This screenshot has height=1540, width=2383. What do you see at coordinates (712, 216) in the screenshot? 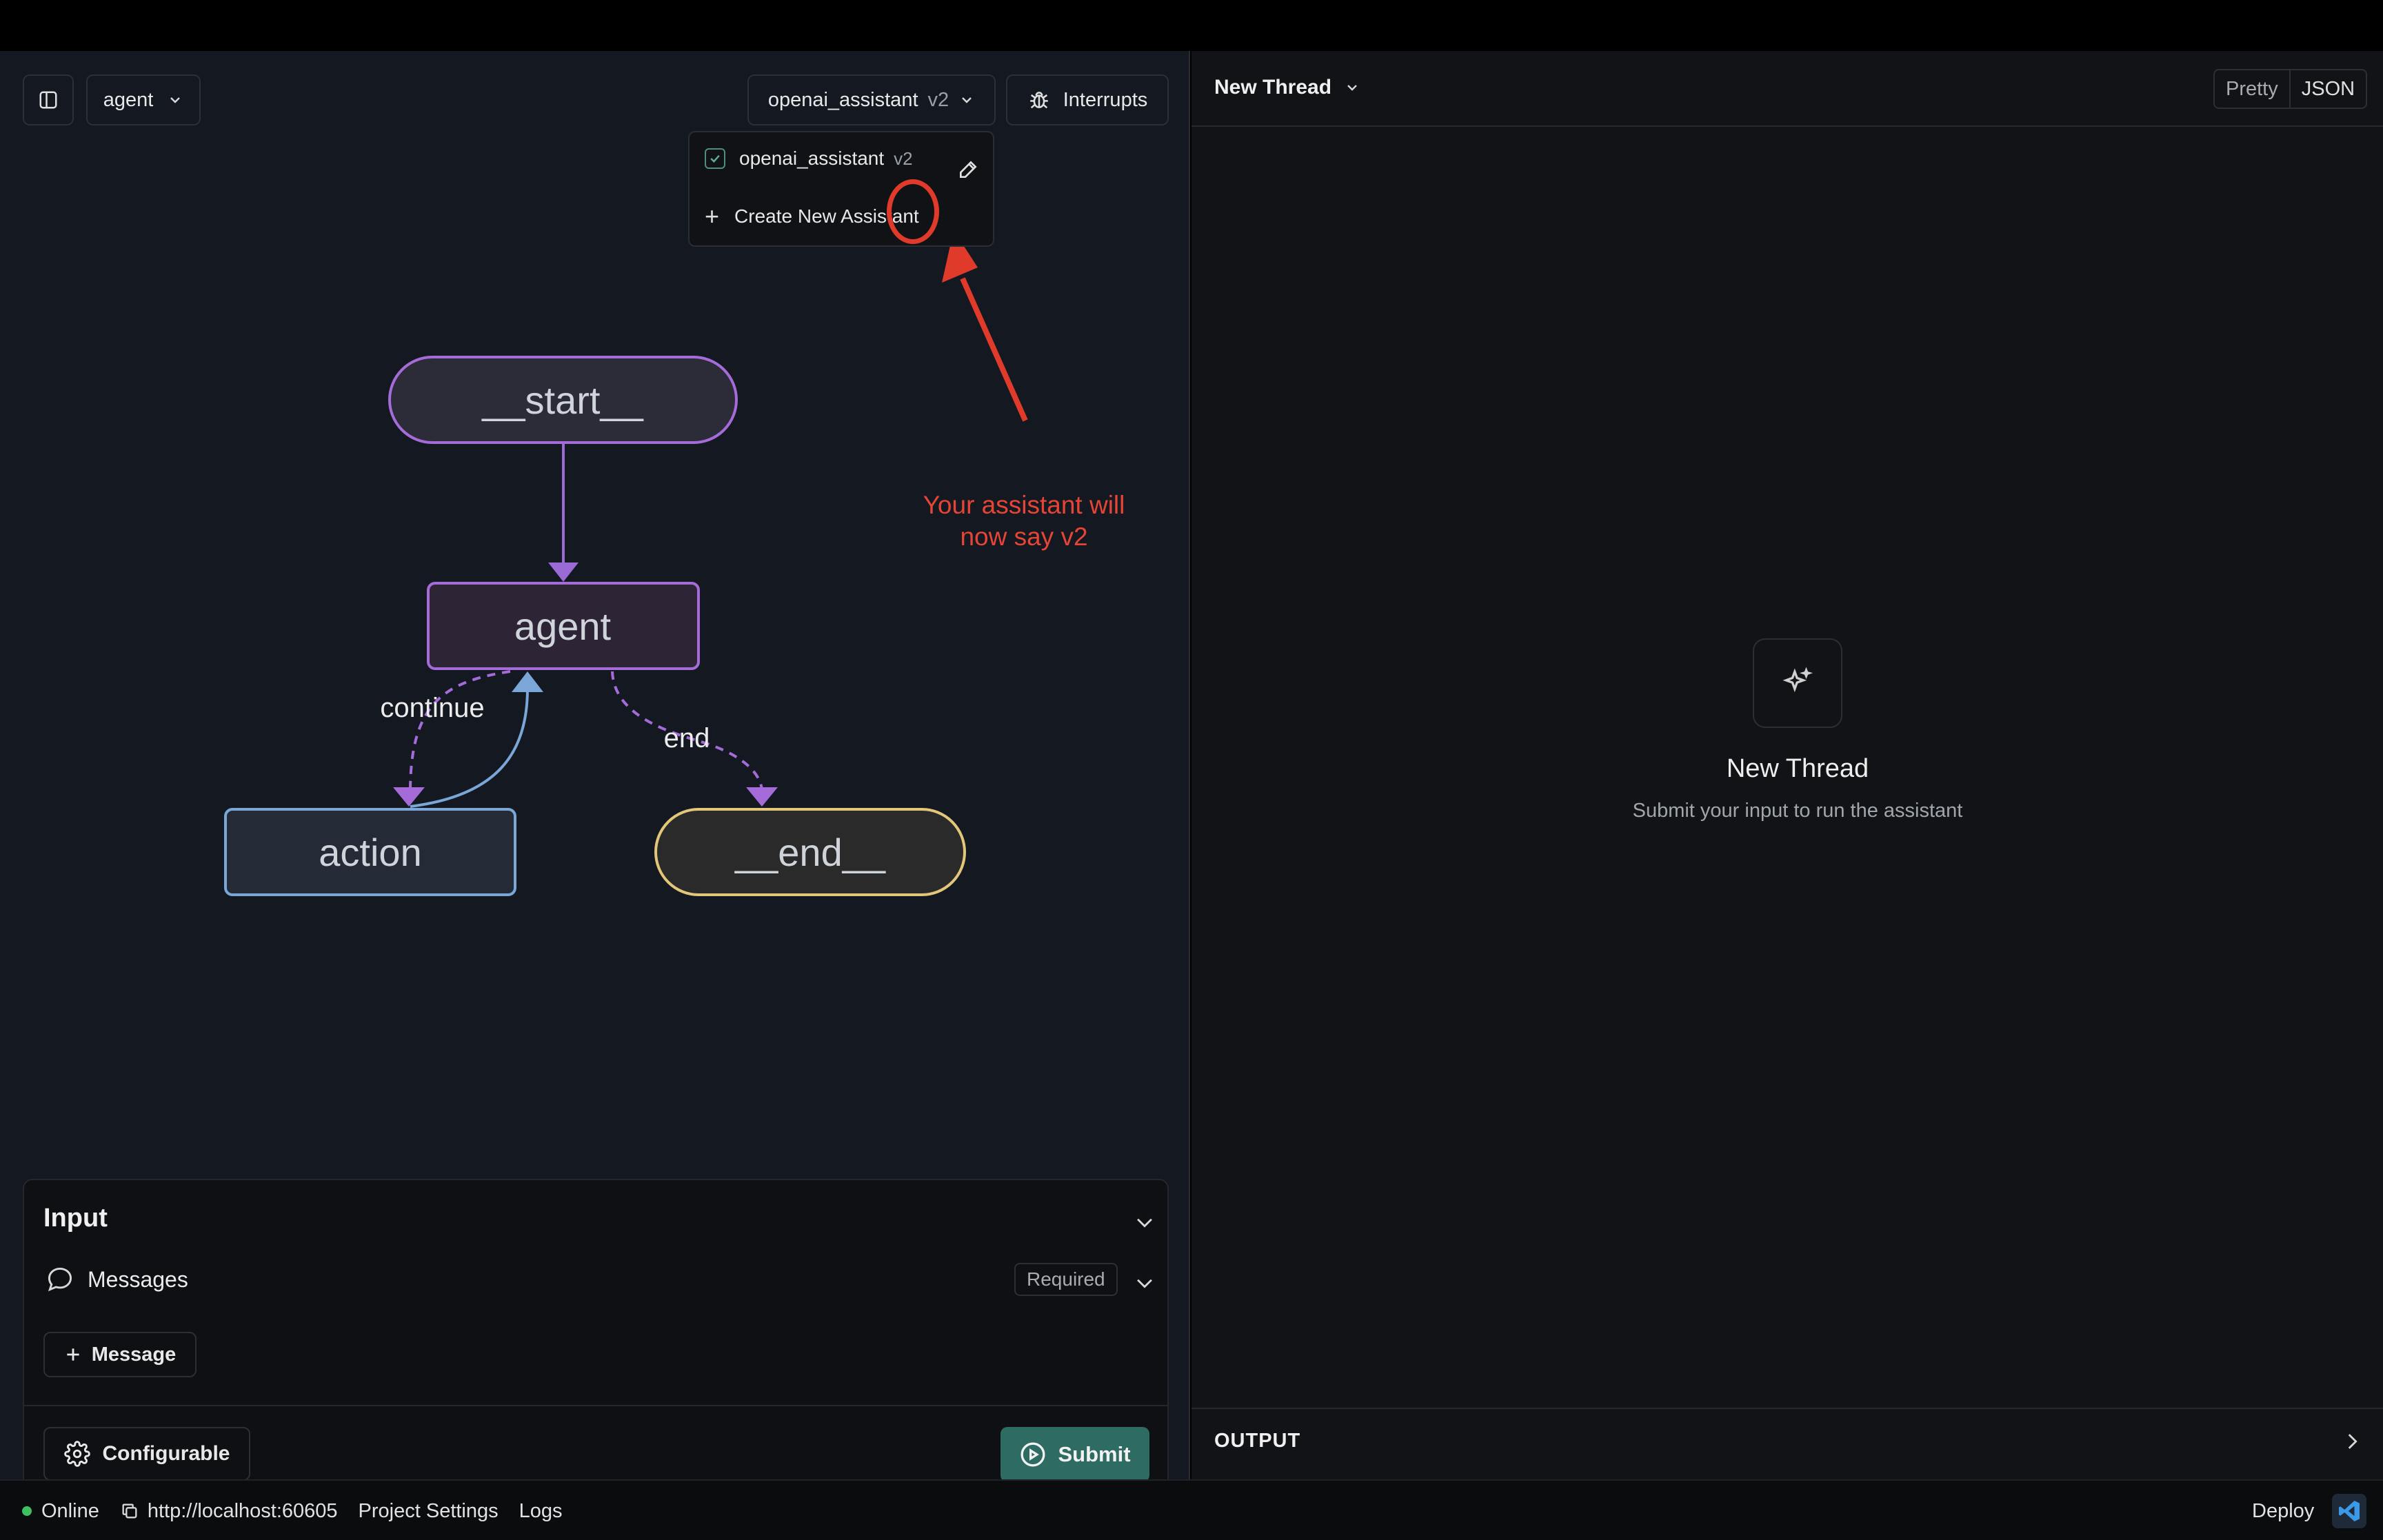
I see `plus-icon: +` at bounding box center [712, 216].